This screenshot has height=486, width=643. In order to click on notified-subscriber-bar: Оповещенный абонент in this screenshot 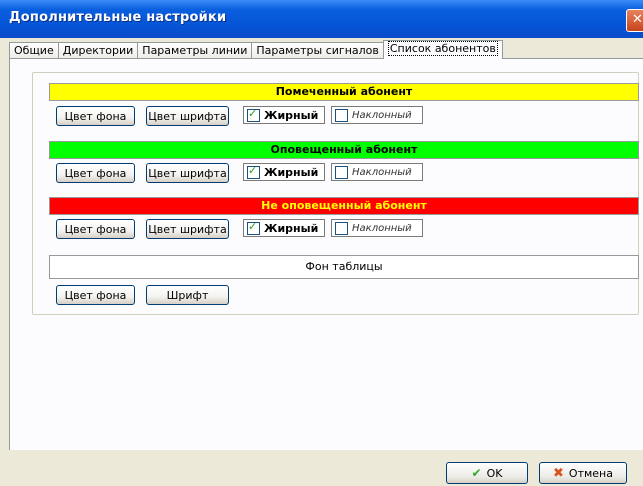, I will do `click(344, 150)`.